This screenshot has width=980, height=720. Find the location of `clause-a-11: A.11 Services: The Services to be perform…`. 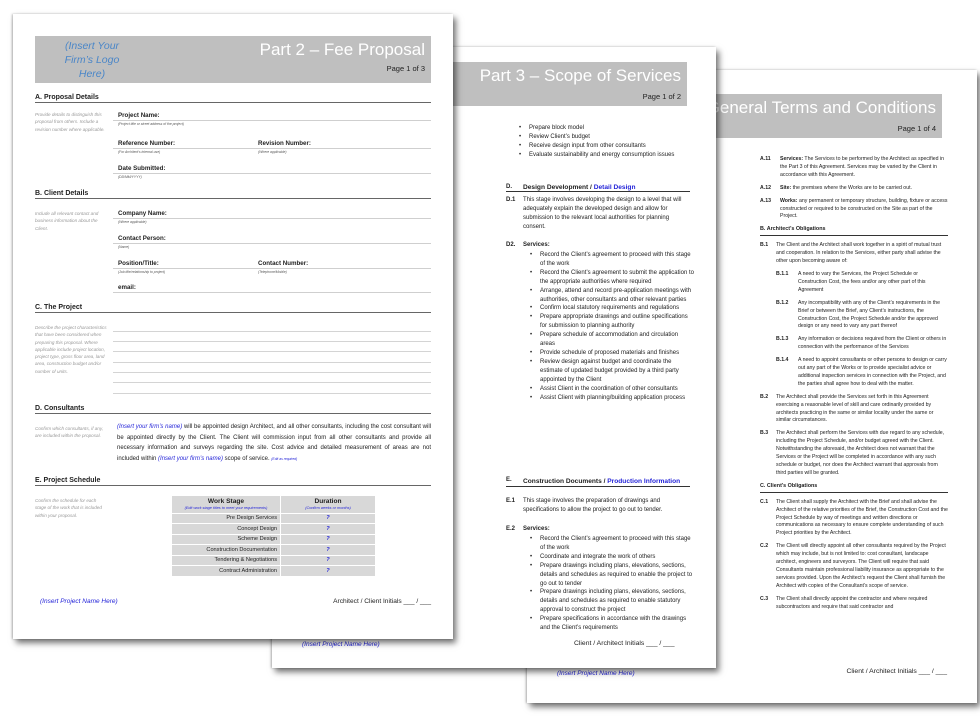

clause-a-11: A.11 Services: The Services to be perform… is located at coordinates (852, 167).